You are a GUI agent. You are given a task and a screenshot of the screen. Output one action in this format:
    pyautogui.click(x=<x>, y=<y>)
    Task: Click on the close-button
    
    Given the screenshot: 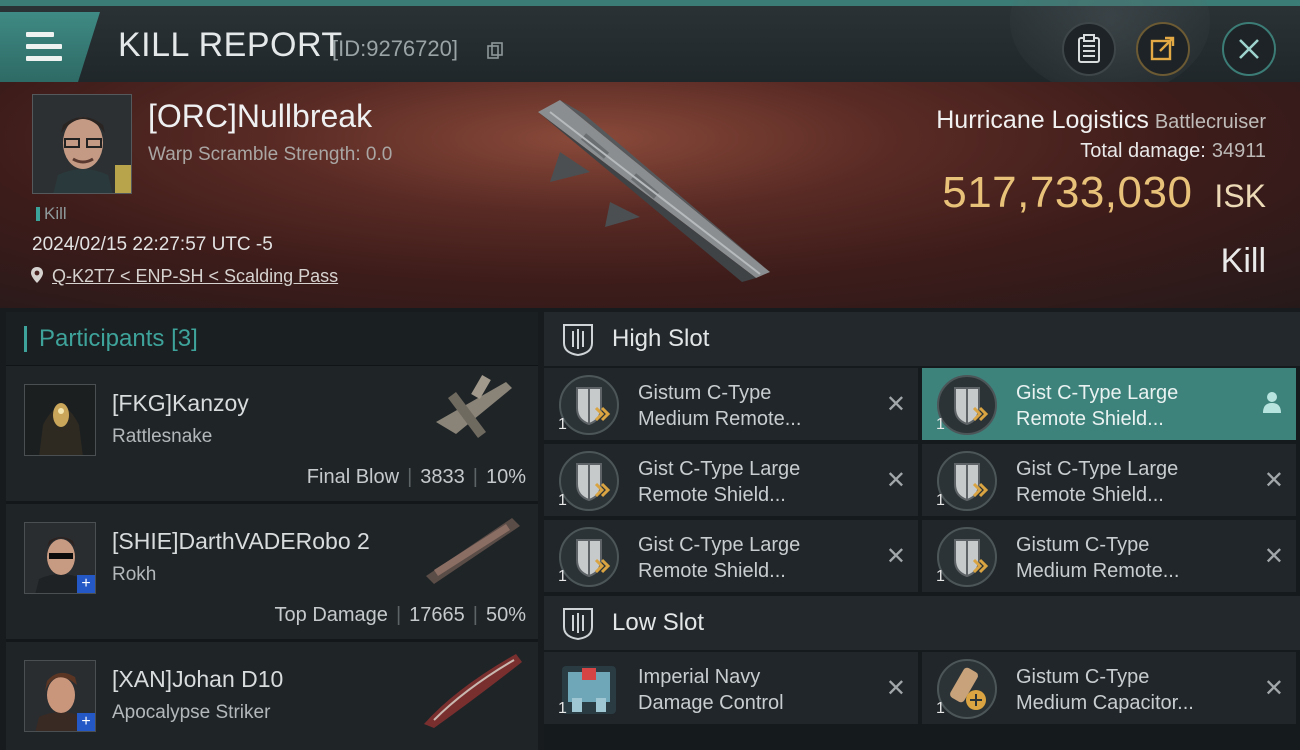 What is the action you would take?
    pyautogui.click(x=1249, y=49)
    